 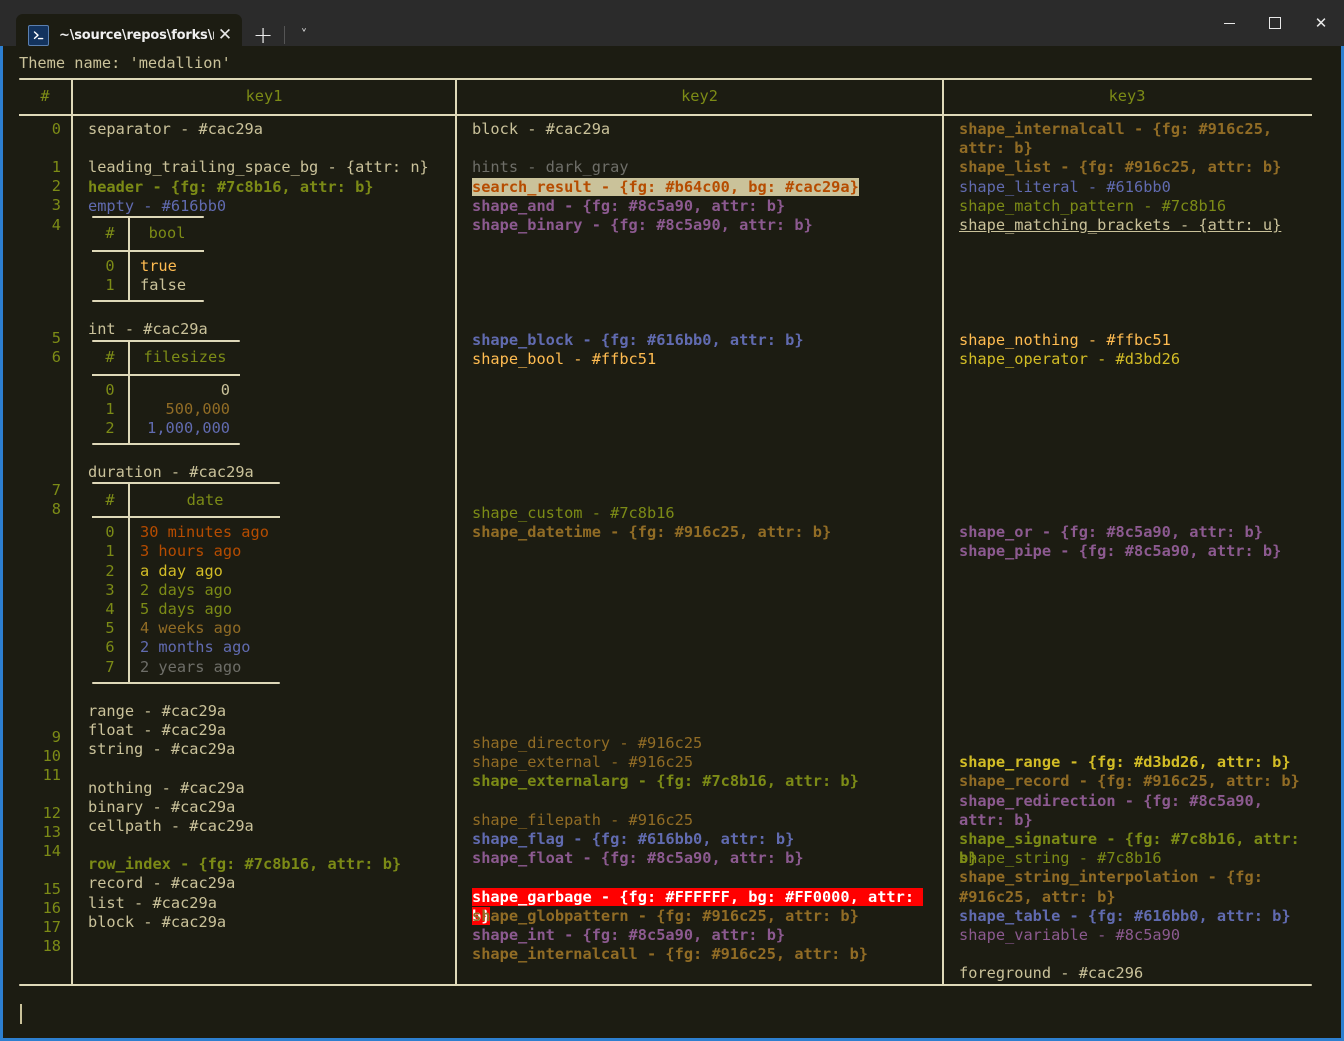 What do you see at coordinates (225, 35) in the screenshot?
I see `close-tab-icon: ✕` at bounding box center [225, 35].